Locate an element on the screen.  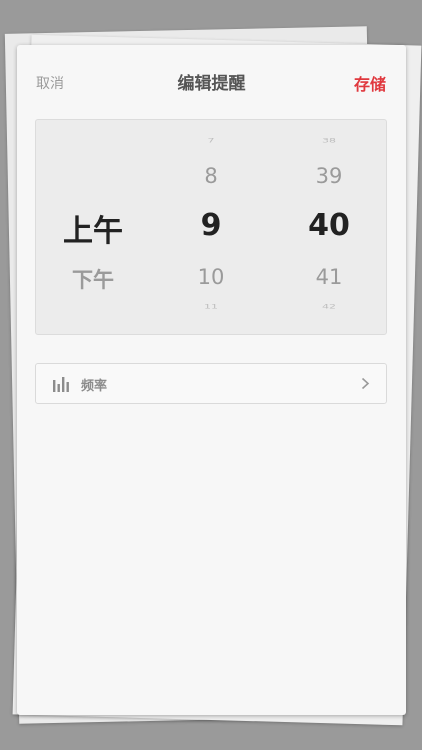
hour-option: 7 is located at coordinates (211, 140).